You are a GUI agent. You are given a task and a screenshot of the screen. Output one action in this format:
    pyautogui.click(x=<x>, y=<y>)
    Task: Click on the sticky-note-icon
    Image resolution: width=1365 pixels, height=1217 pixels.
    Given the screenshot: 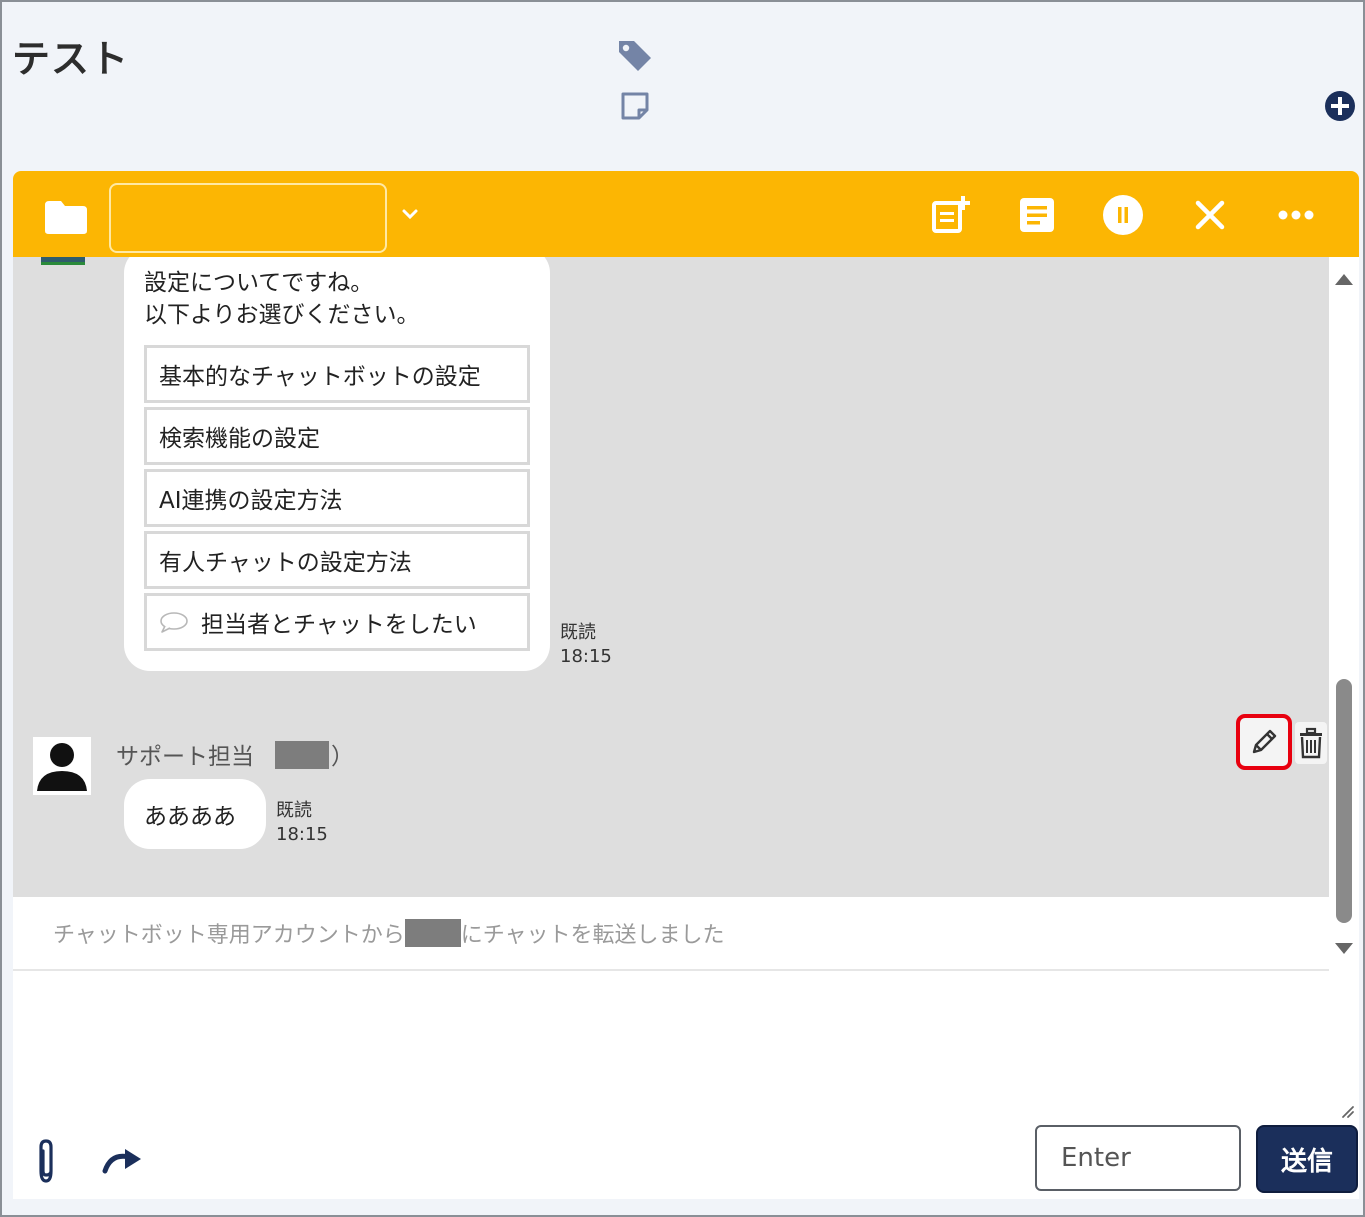 What is the action you would take?
    pyautogui.click(x=635, y=106)
    